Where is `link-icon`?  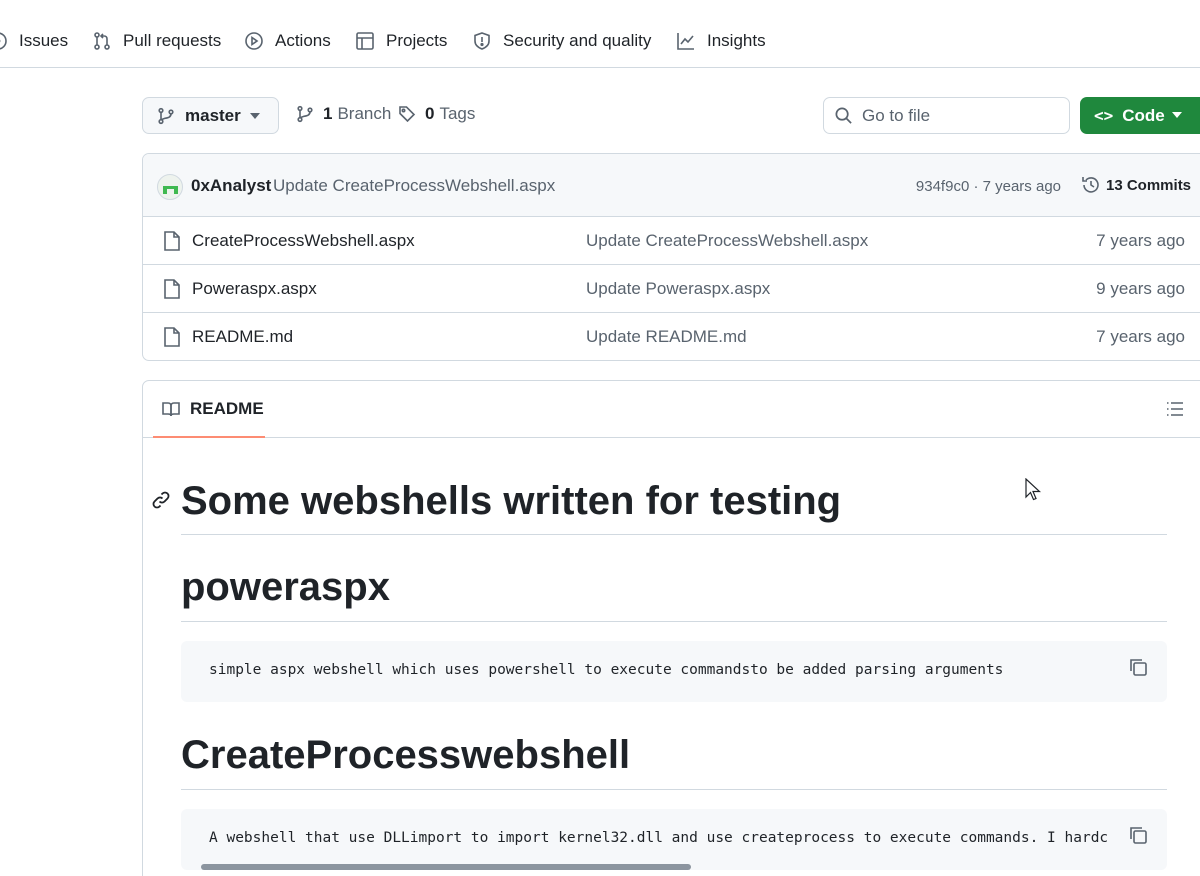 link-icon is located at coordinates (161, 500).